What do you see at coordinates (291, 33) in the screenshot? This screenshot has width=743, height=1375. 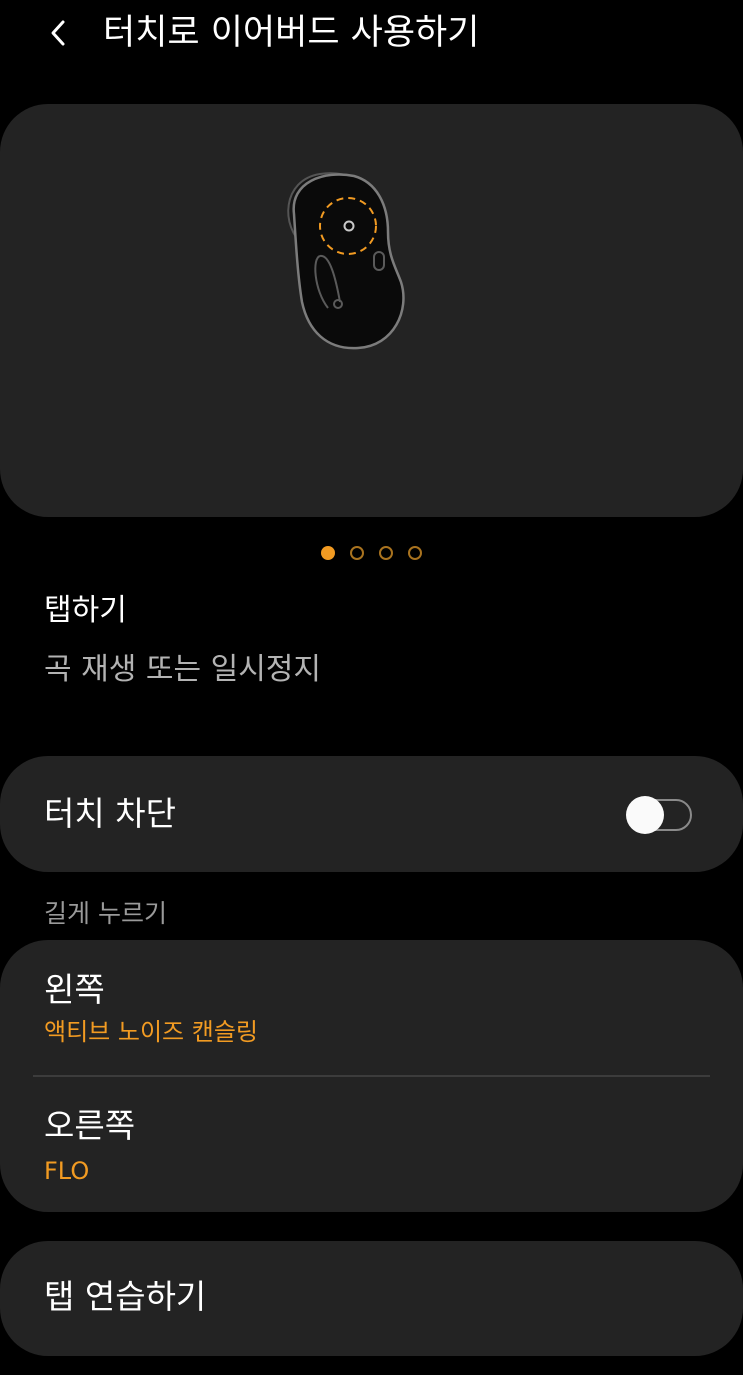 I see `page-title: 터치로 이어버드 사용하기` at bounding box center [291, 33].